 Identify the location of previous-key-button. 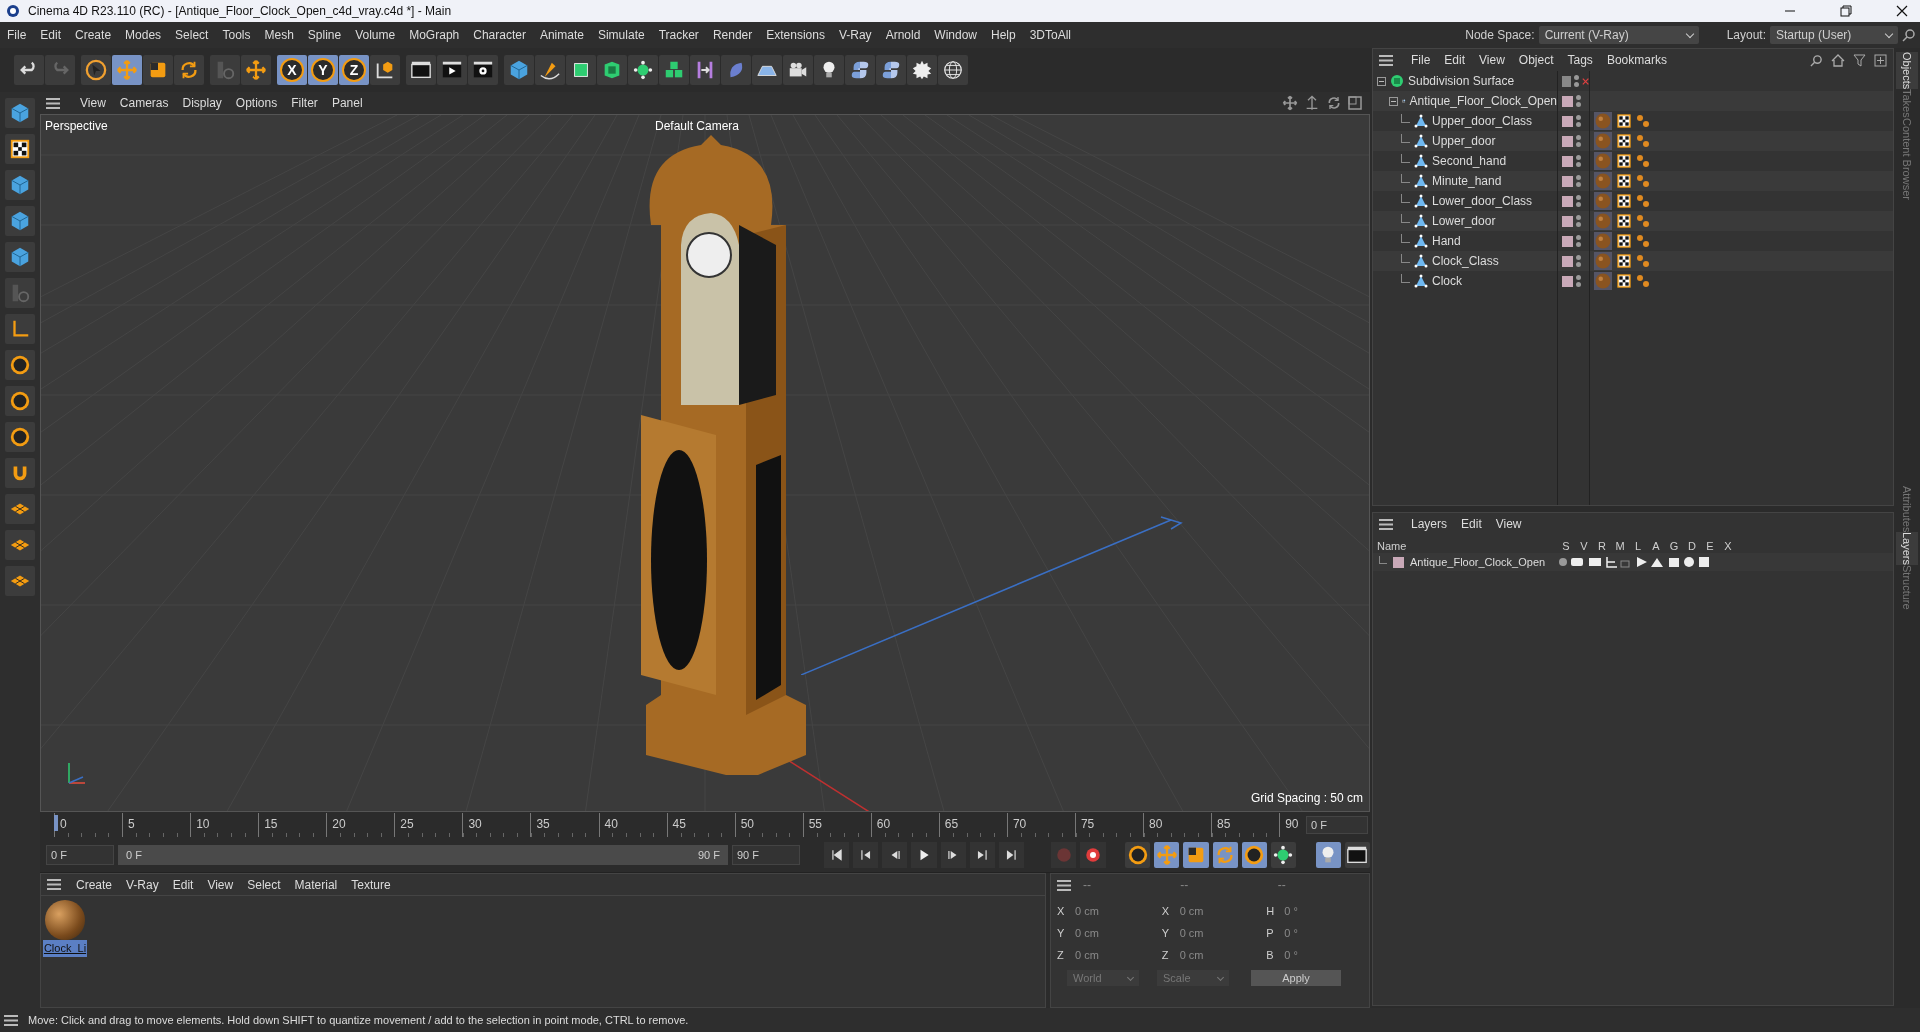
(866, 855).